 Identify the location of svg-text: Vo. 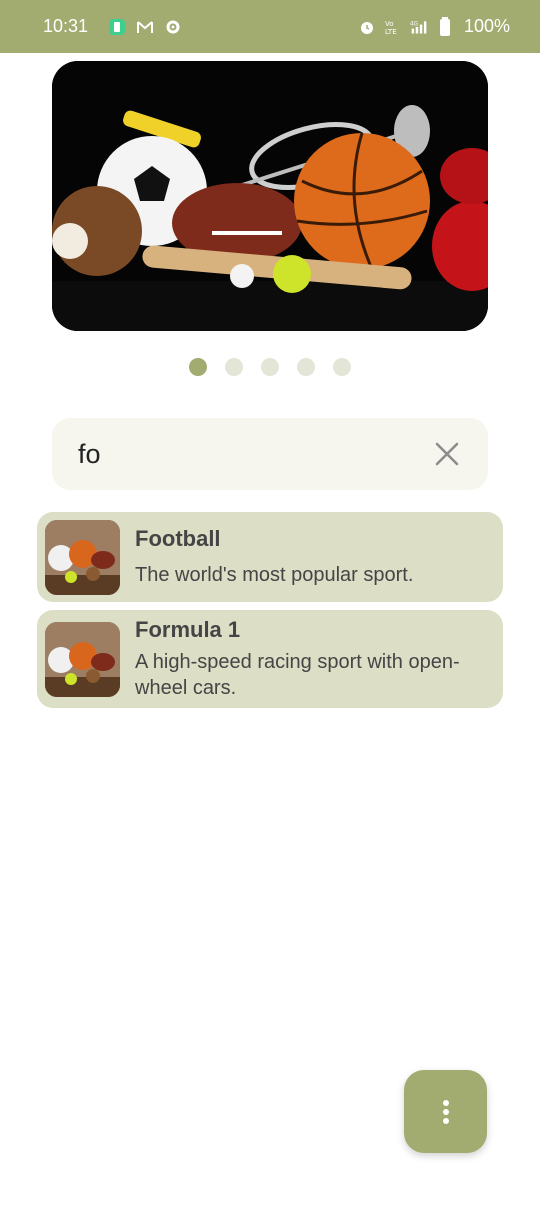
(389, 24).